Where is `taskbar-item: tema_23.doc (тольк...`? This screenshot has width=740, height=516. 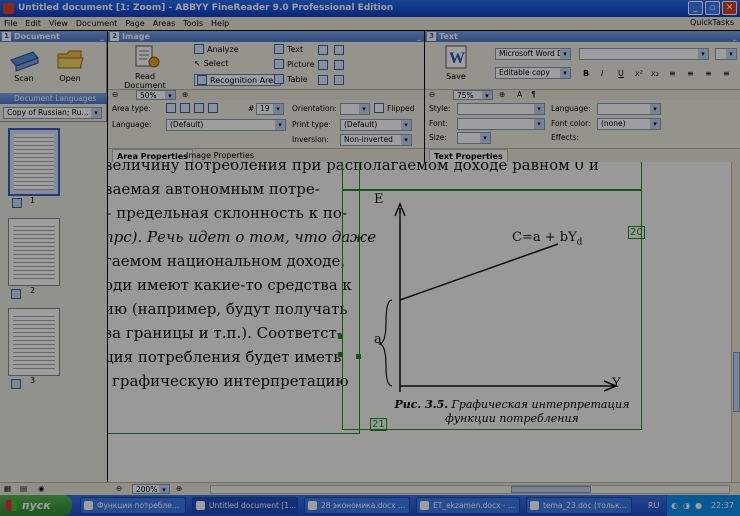
taskbar-item: tema_23.doc (тольк... is located at coordinates (579, 505).